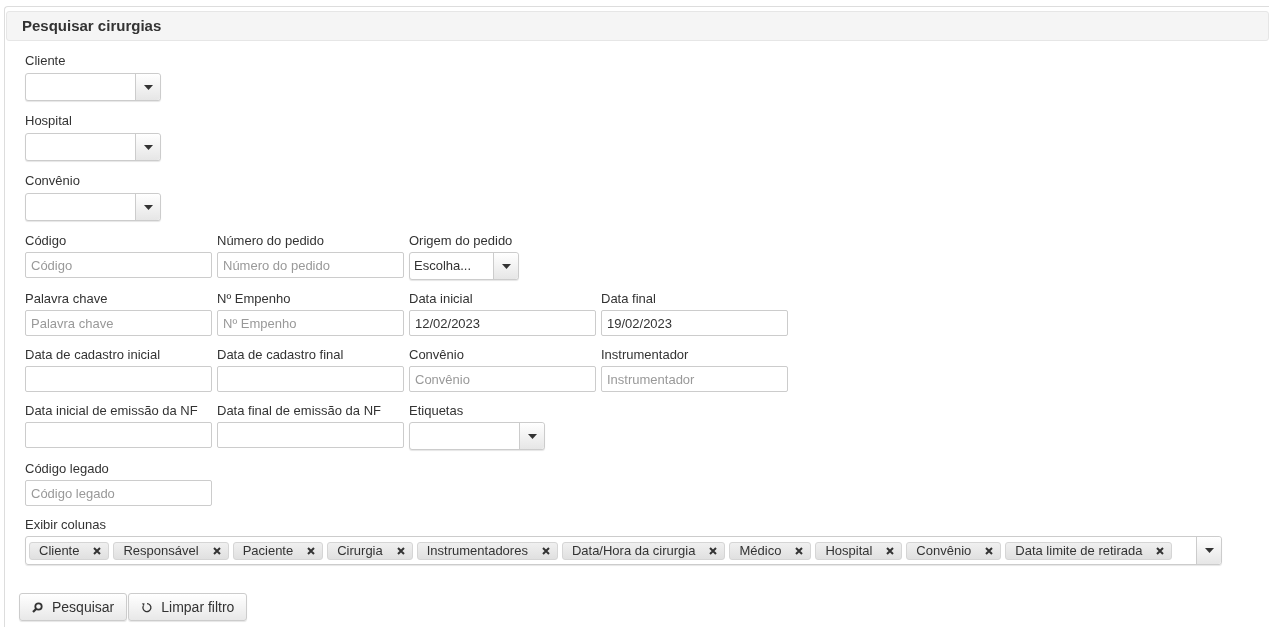 This screenshot has width=1269, height=627. I want to click on tag-label: Instrumentadores, so click(477, 550).